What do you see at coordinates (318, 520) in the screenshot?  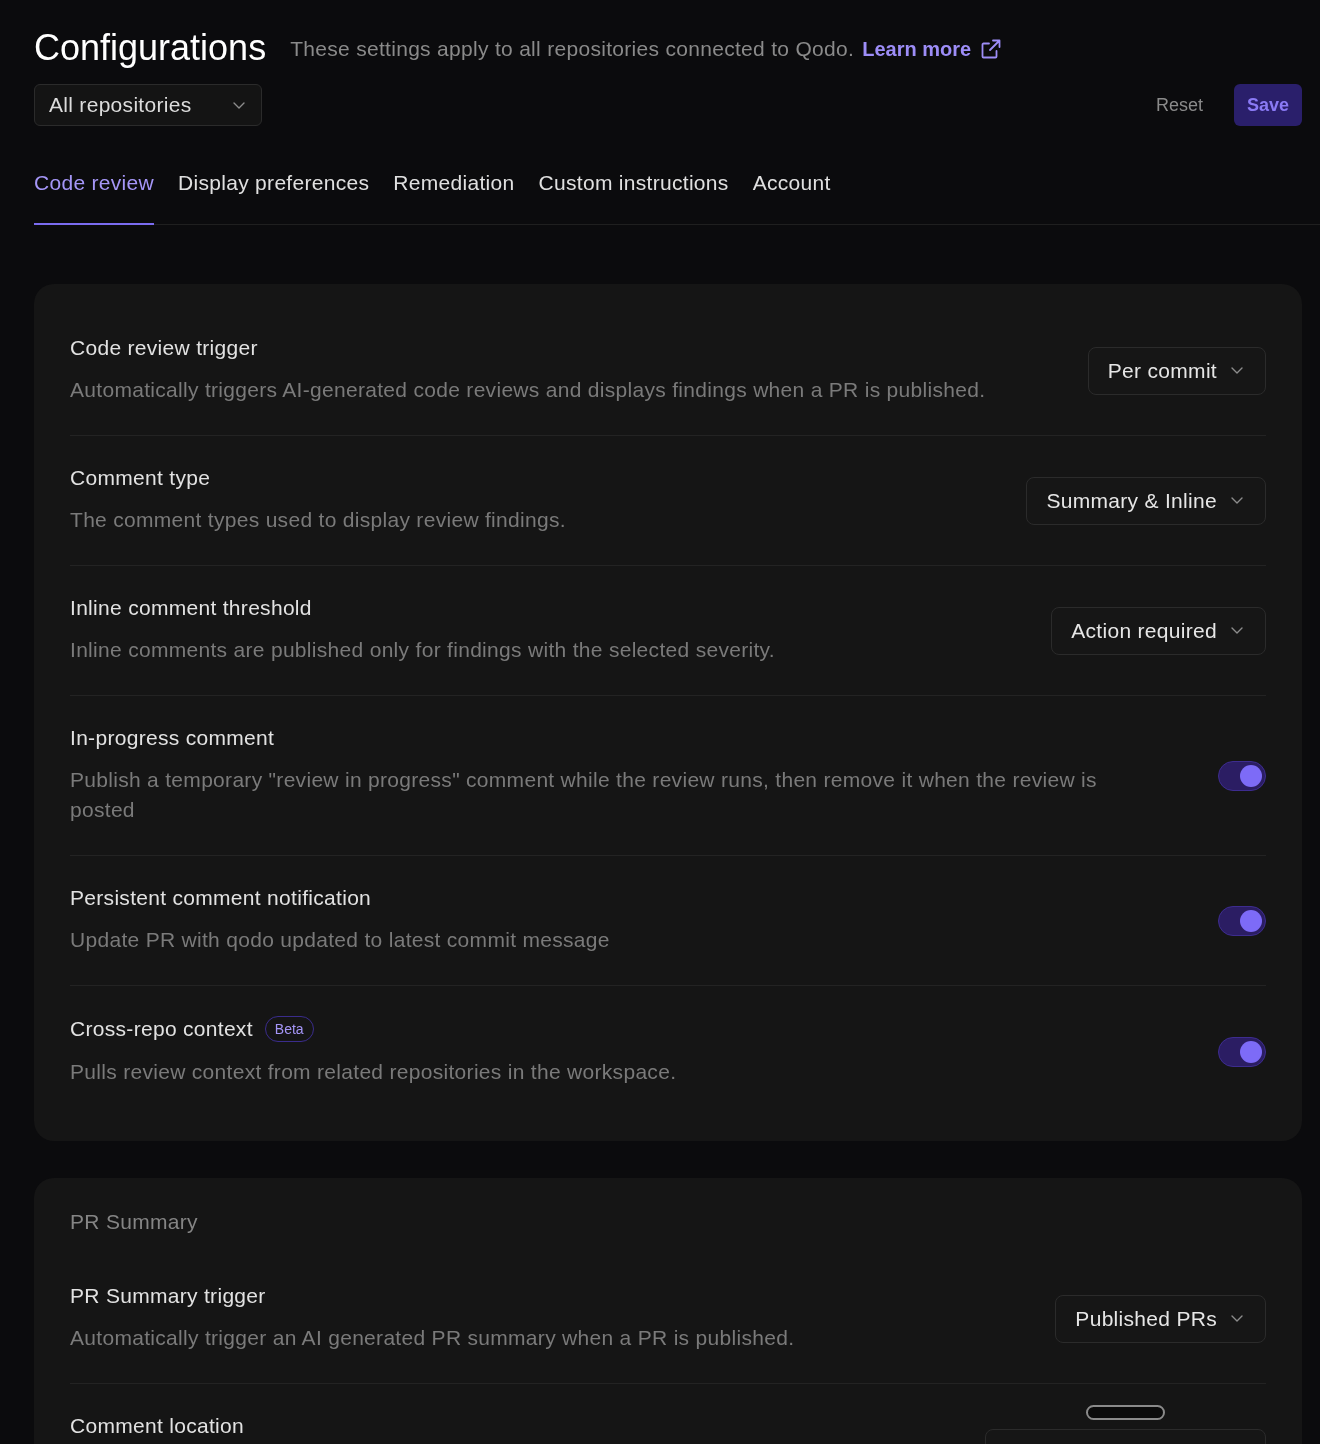 I see `setting-description: The comment types used to display review findings.` at bounding box center [318, 520].